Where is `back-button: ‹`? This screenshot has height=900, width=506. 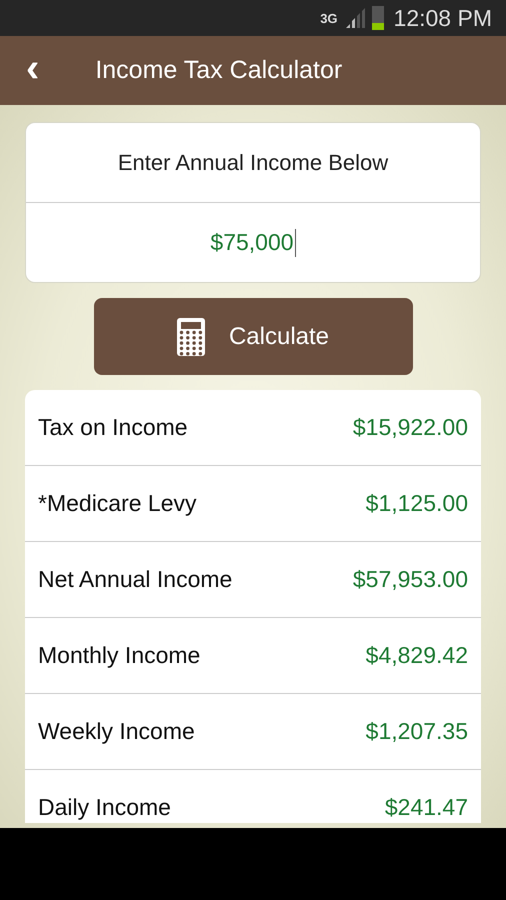 back-button: ‹ is located at coordinates (33, 71).